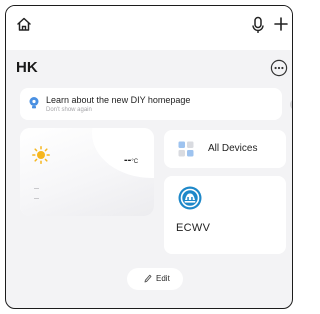 The image size is (320, 314). What do you see at coordinates (279, 68) in the screenshot?
I see `more-icon` at bounding box center [279, 68].